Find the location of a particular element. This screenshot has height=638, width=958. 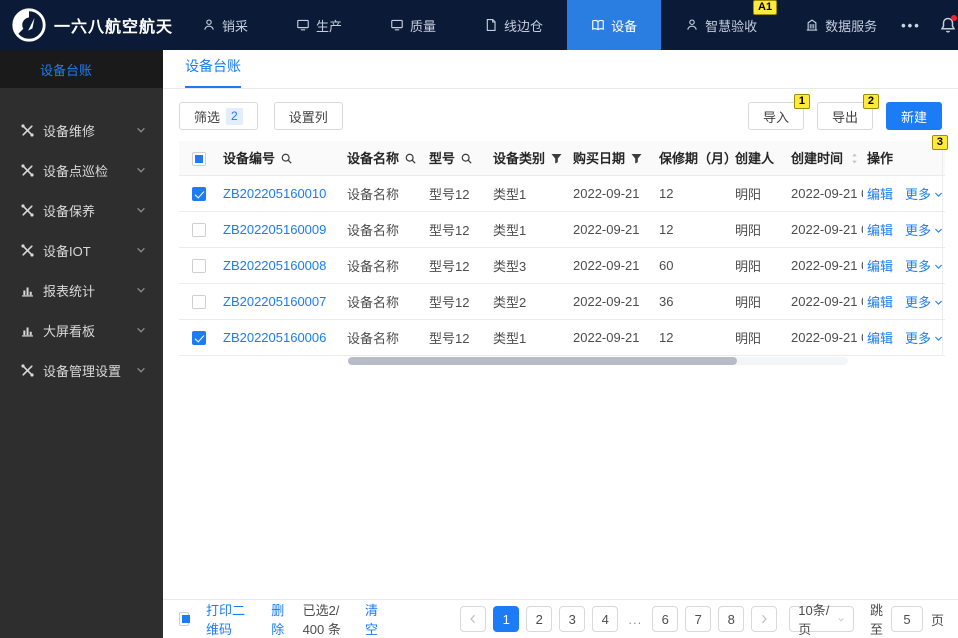

nav-item-3: 质量 is located at coordinates (413, 25).